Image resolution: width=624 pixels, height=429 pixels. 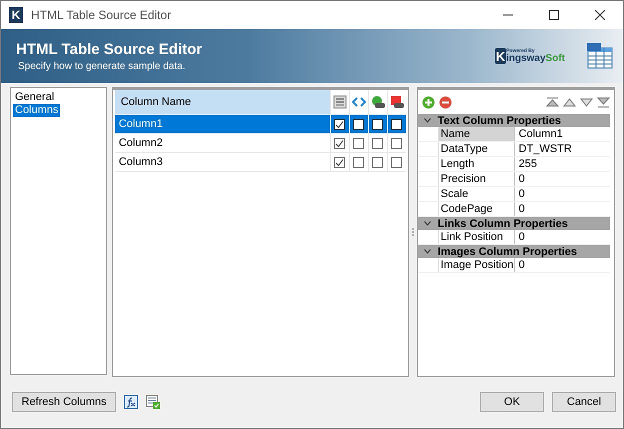 I want to click on group-title: Links Column Properties, so click(x=503, y=224).